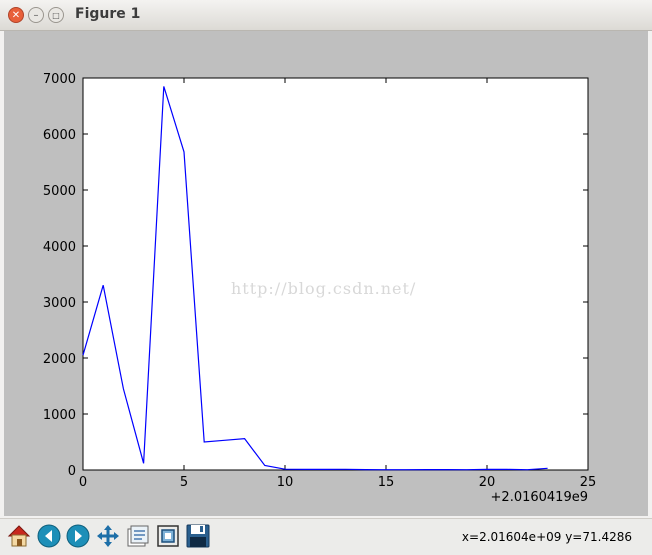  I want to click on maximize-window-button: □, so click(56, 15).